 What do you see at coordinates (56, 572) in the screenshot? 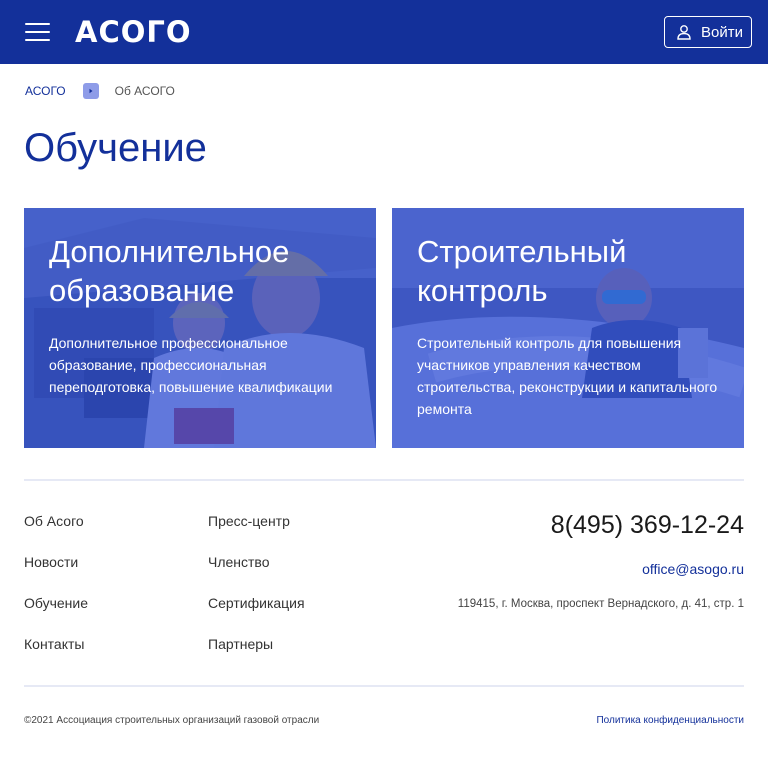
I see `footer-link-news: Новости` at bounding box center [56, 572].